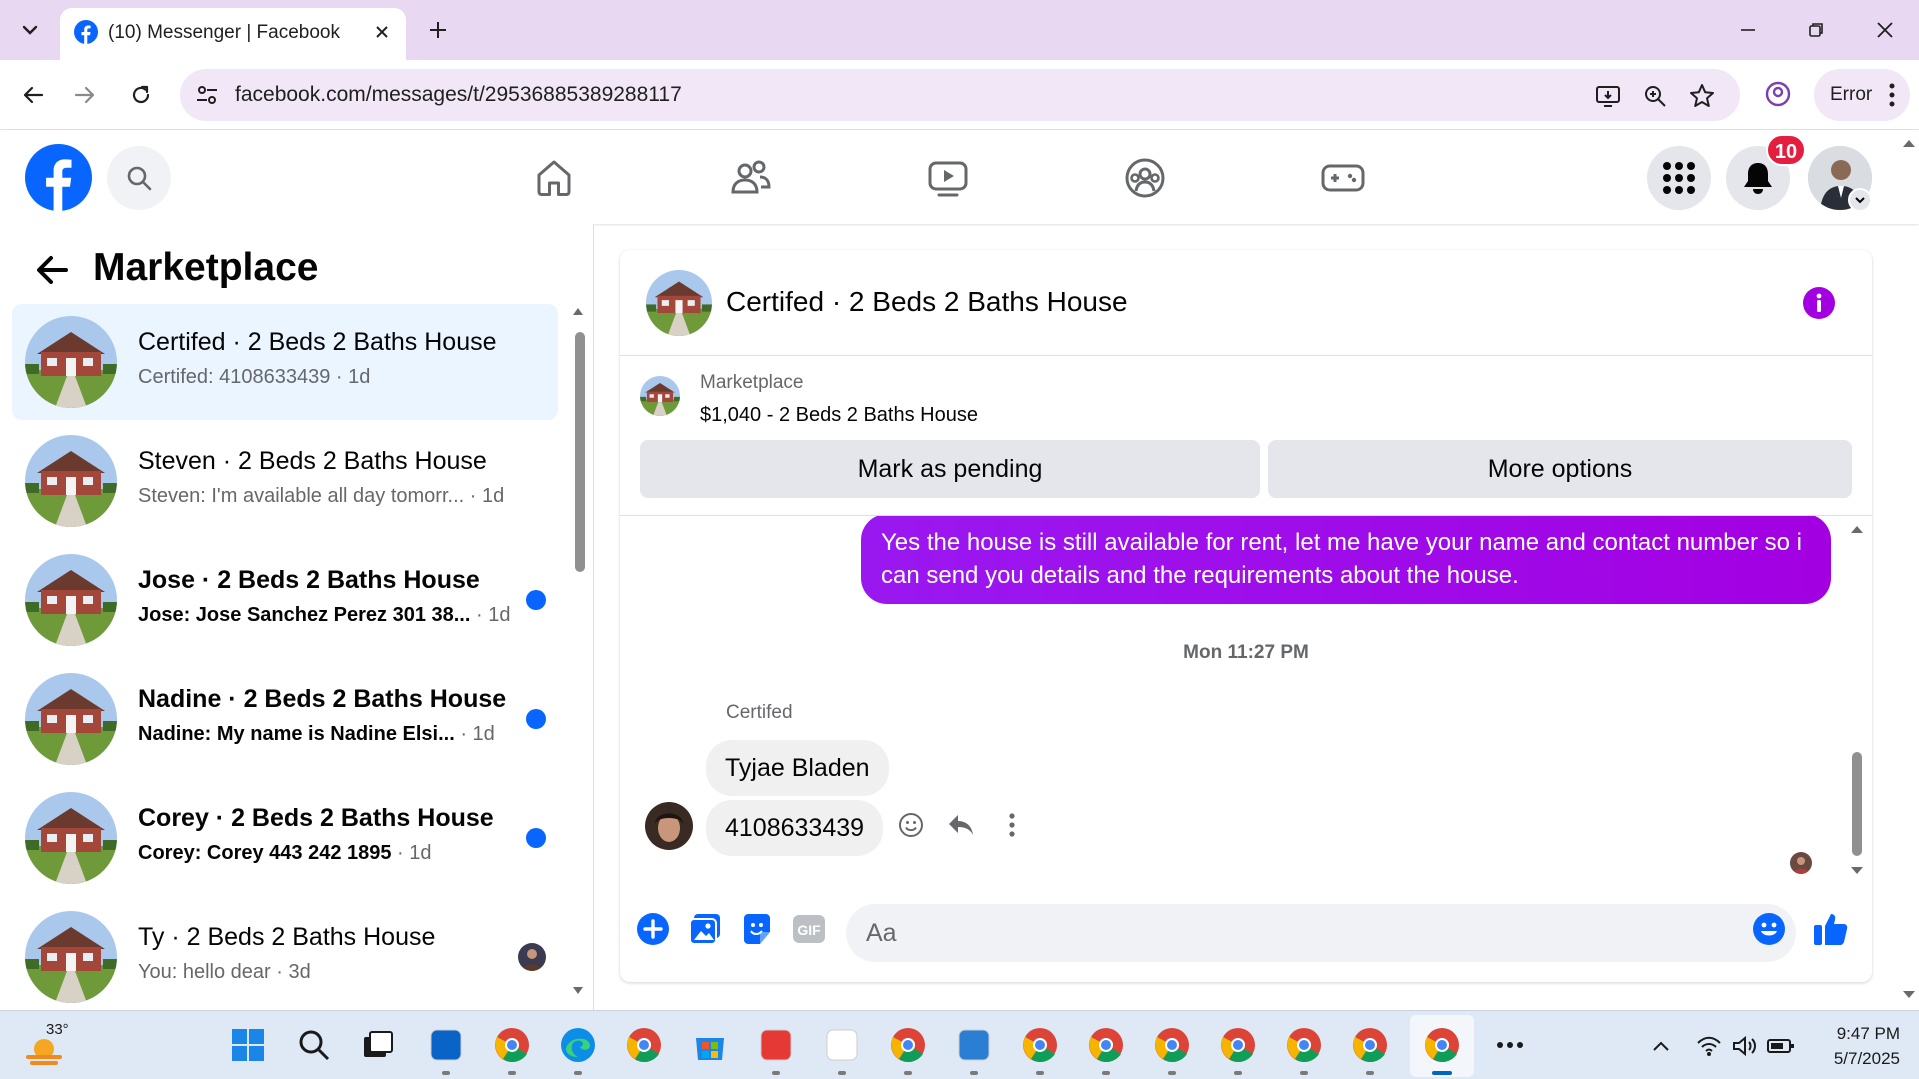 This screenshot has width=1919, height=1079. Describe the element at coordinates (446, 1049) in the screenshot. I see `outlook-app` at that location.